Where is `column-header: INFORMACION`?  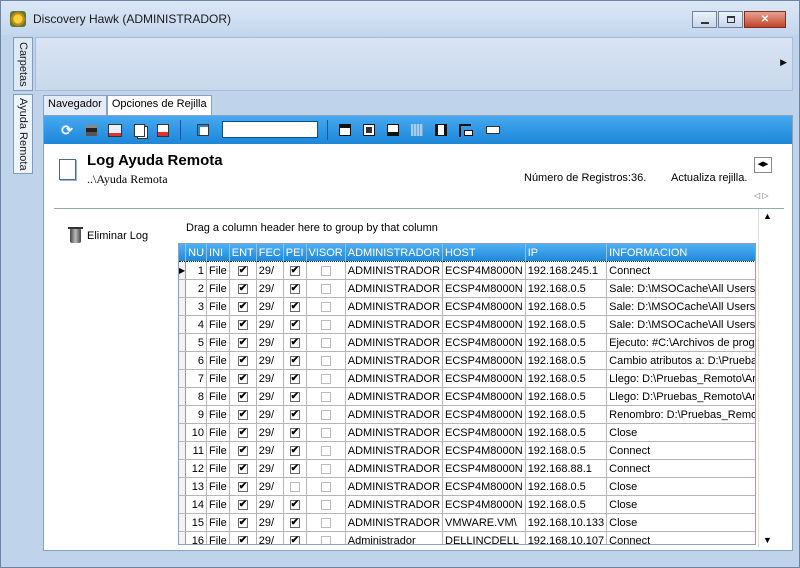
column-header: INFORMACION is located at coordinates (680, 253).